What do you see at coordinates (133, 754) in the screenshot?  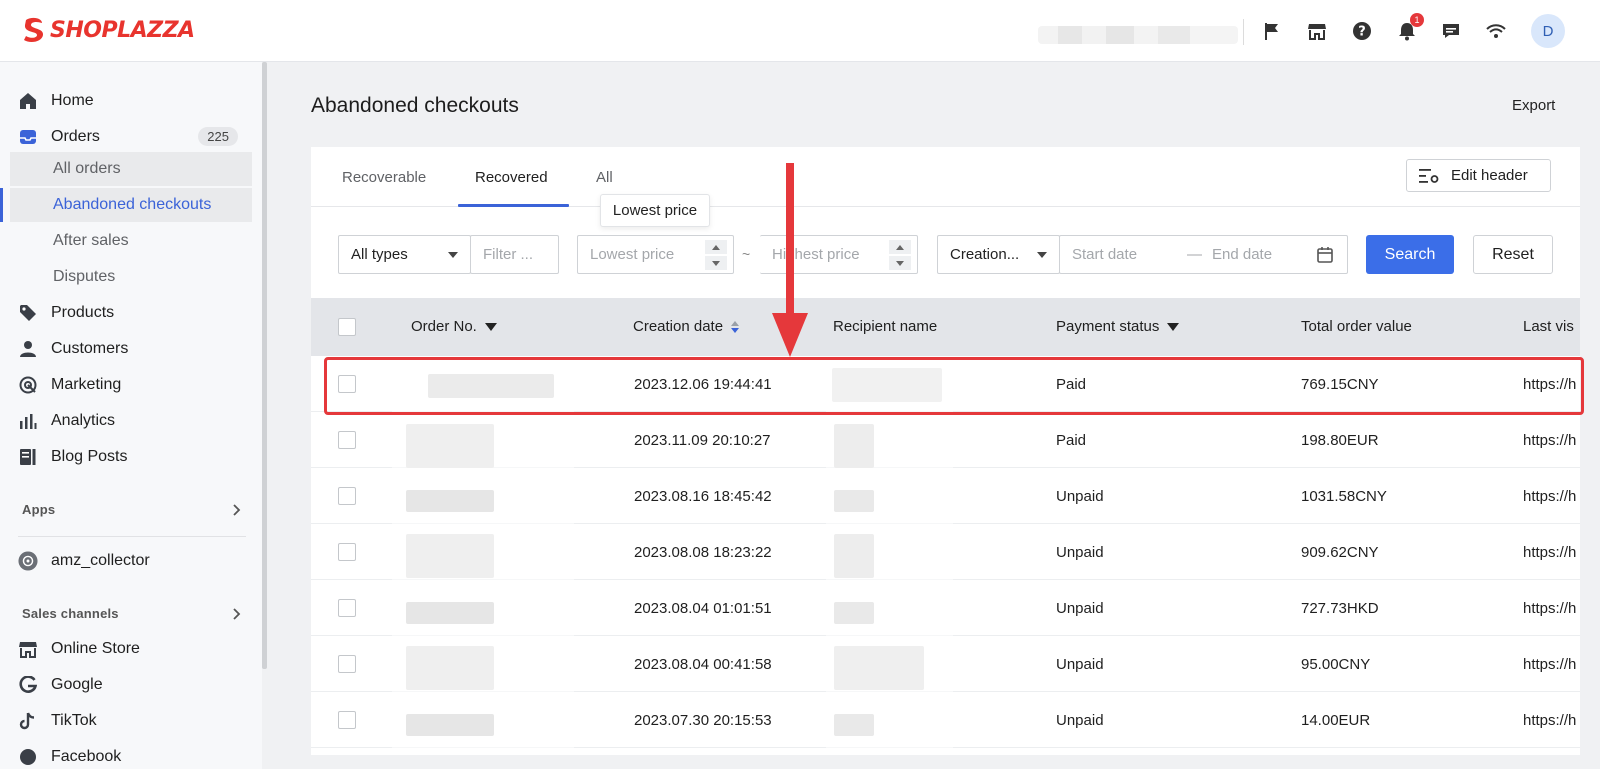 I see `sidebar-item-facebook: Facebook` at bounding box center [133, 754].